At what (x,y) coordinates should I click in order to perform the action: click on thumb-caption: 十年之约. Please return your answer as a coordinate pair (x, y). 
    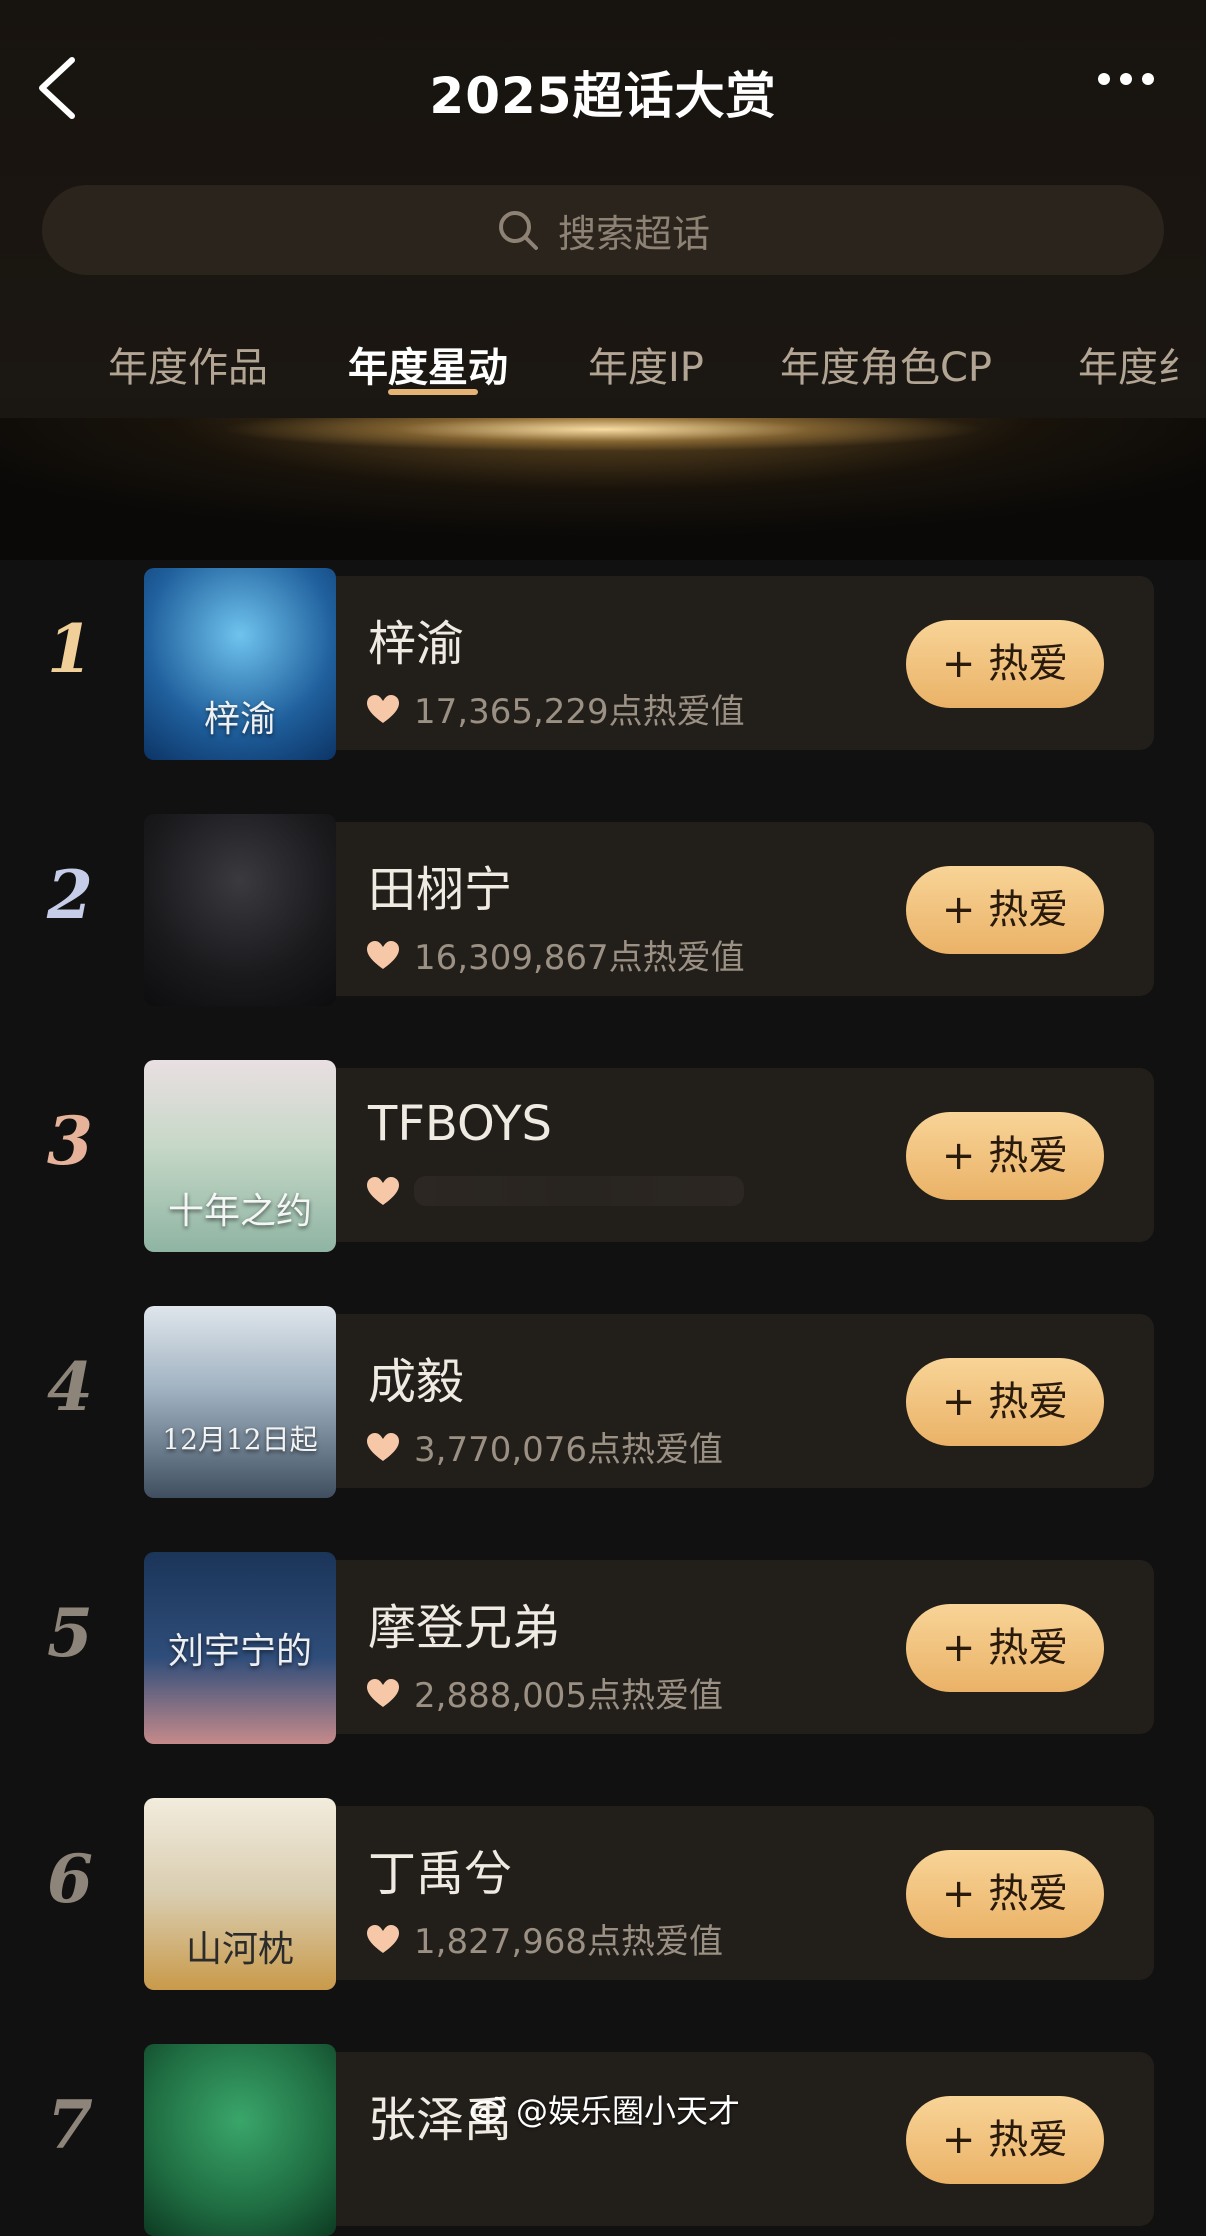
    Looking at the image, I should click on (239, 1211).